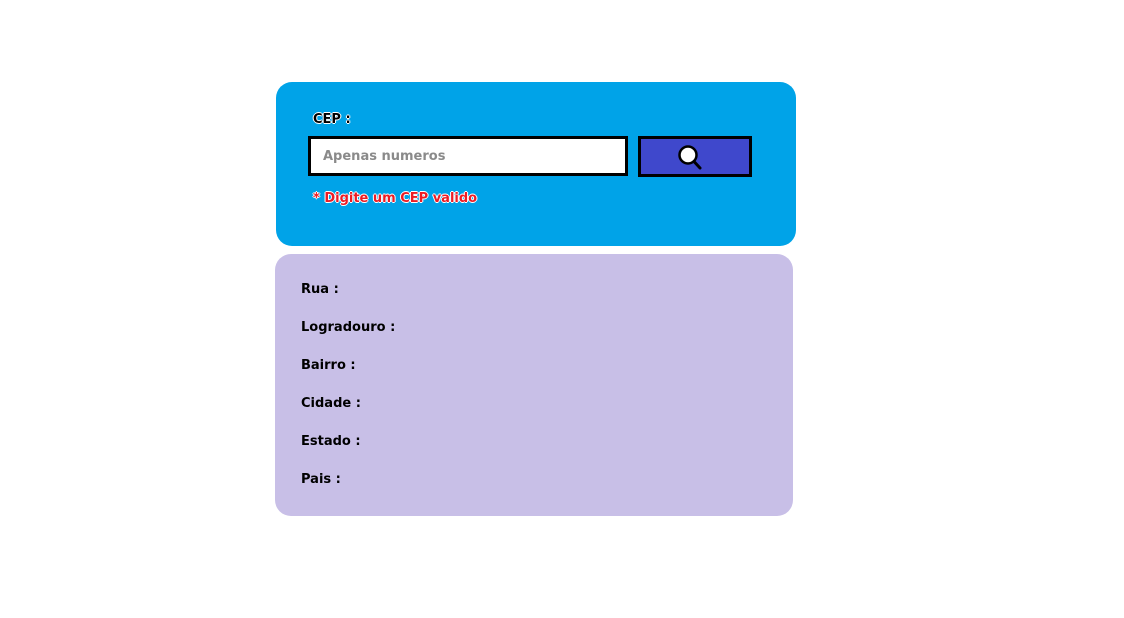 The height and width of the screenshot is (618, 1124). I want to click on bairro-label: Bairro :, so click(328, 365).